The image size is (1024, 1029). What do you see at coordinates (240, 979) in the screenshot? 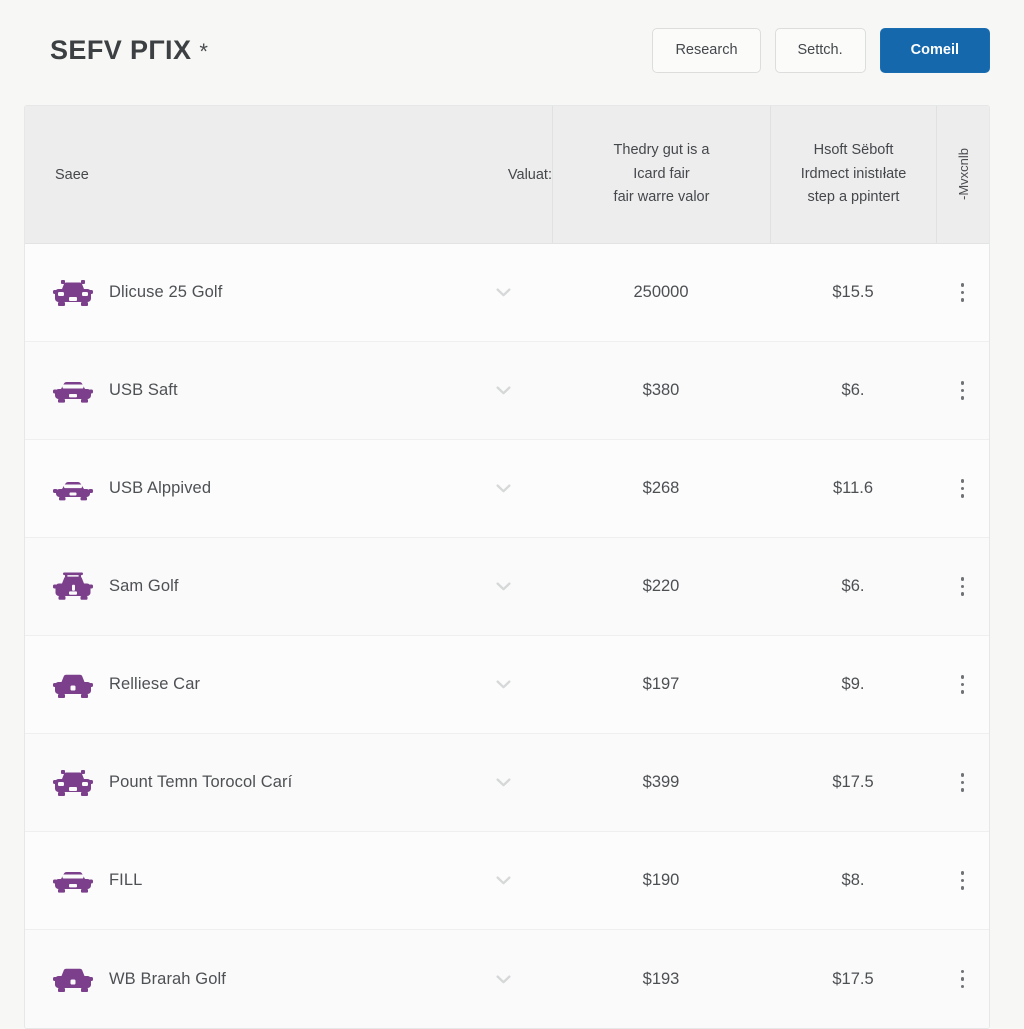
I see `cell-vehicle-name: WB Brarah Golf` at bounding box center [240, 979].